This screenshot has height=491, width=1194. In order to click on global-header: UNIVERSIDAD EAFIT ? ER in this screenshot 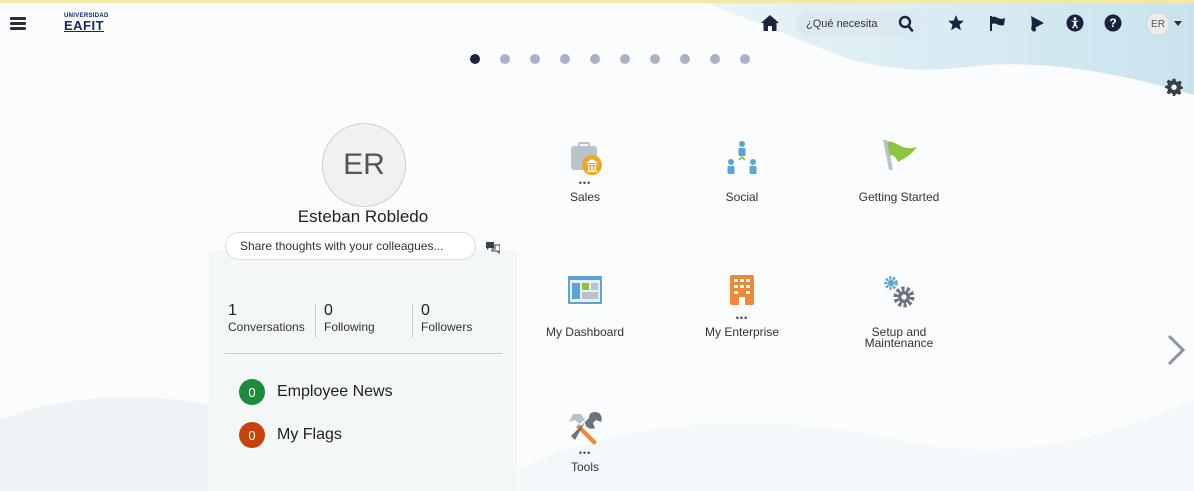, I will do `click(597, 24)`.